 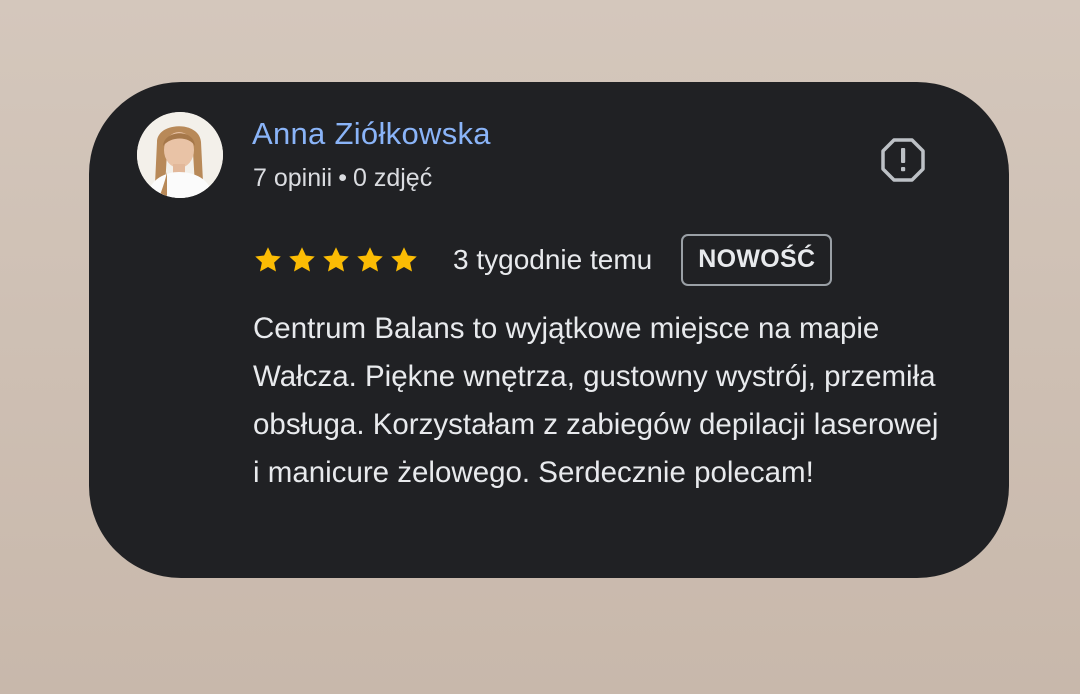 I want to click on photos-count: 0 zdjęć, so click(x=393, y=178).